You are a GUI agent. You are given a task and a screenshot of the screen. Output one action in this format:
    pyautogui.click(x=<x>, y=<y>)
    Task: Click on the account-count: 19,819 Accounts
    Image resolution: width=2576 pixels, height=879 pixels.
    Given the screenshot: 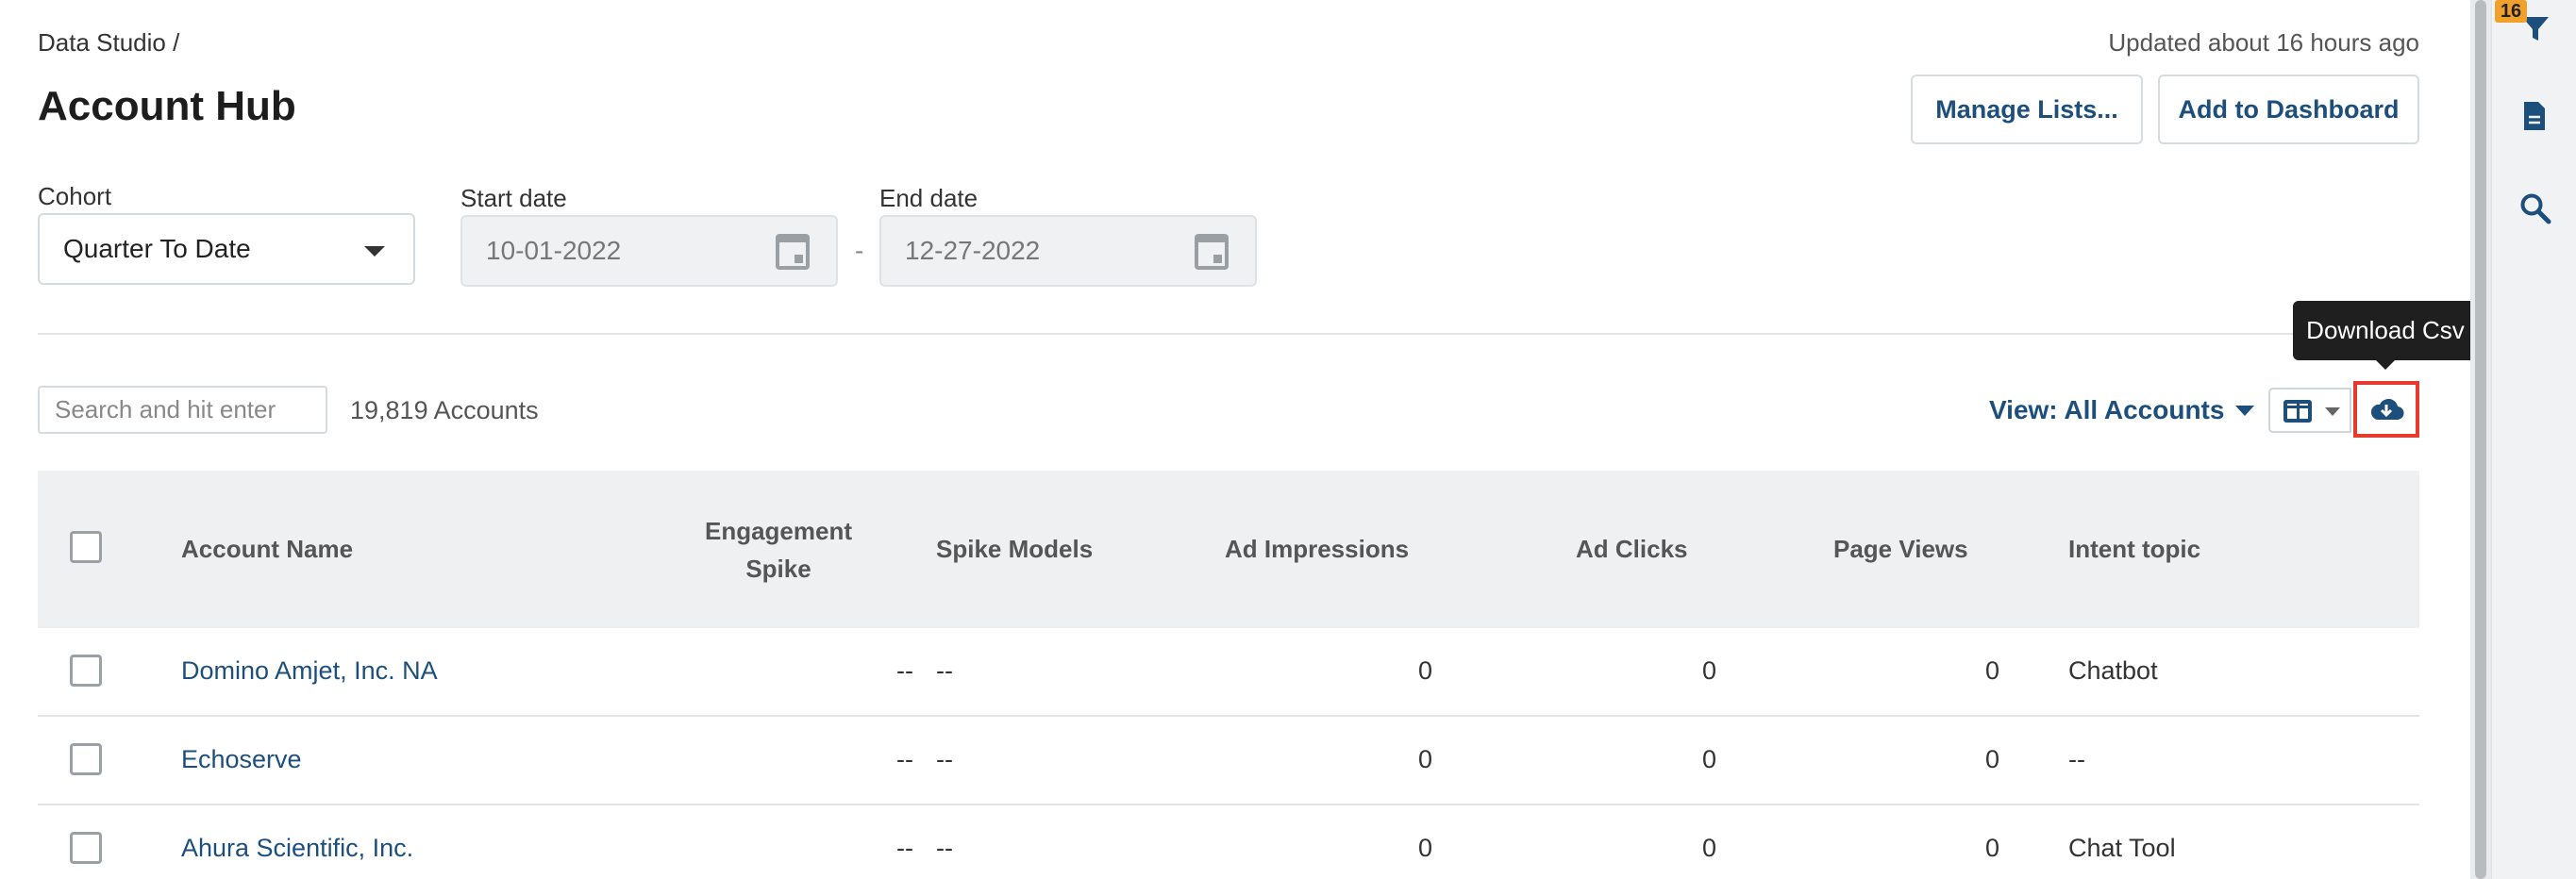 What is the action you would take?
    pyautogui.click(x=444, y=410)
    